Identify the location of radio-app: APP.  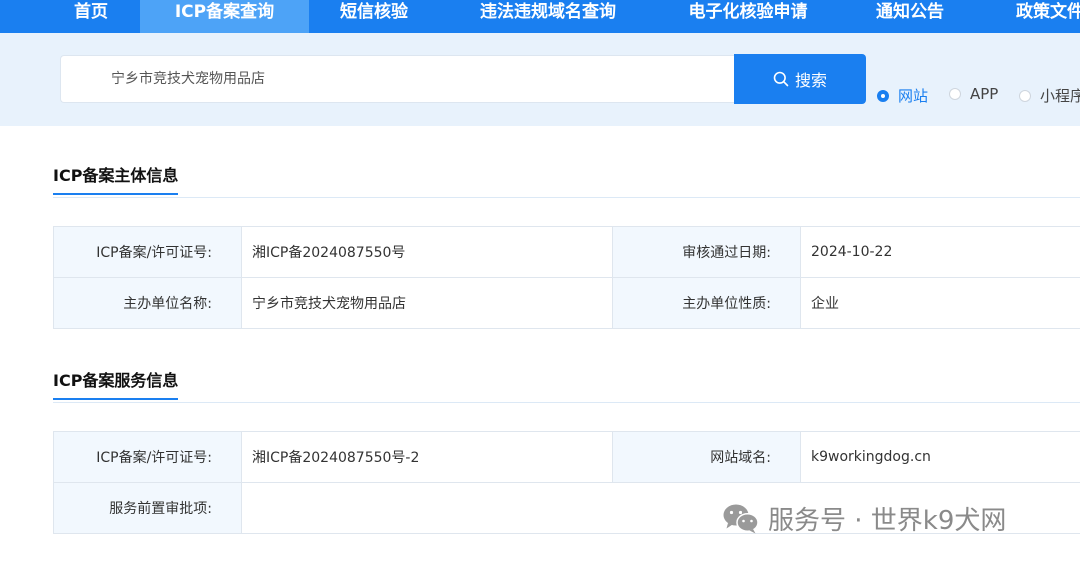
(973, 94).